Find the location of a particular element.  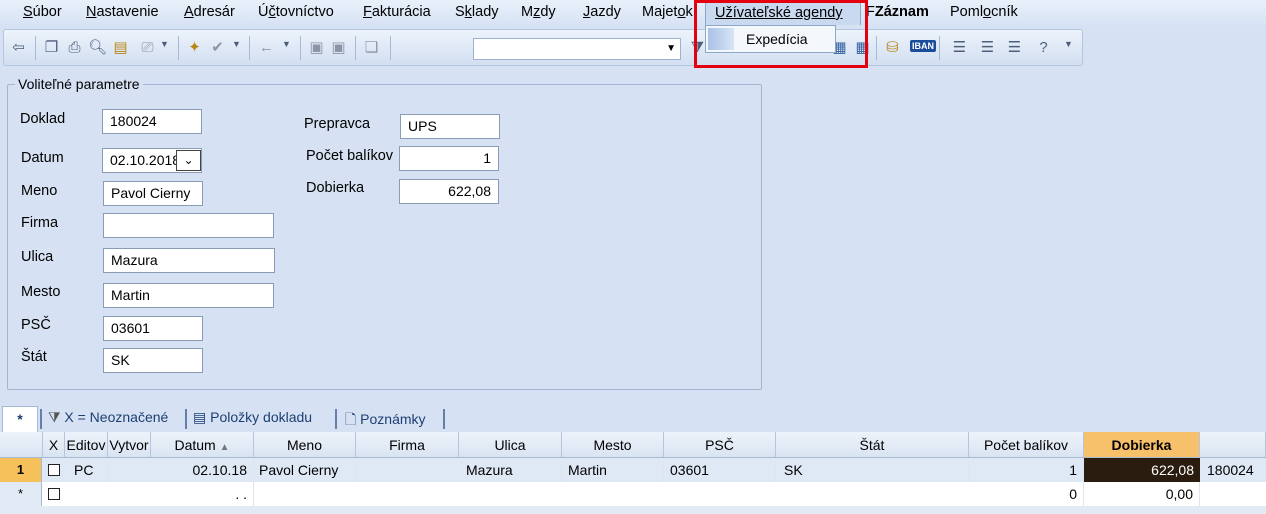

col-header-editov: Editov is located at coordinates (86, 445).